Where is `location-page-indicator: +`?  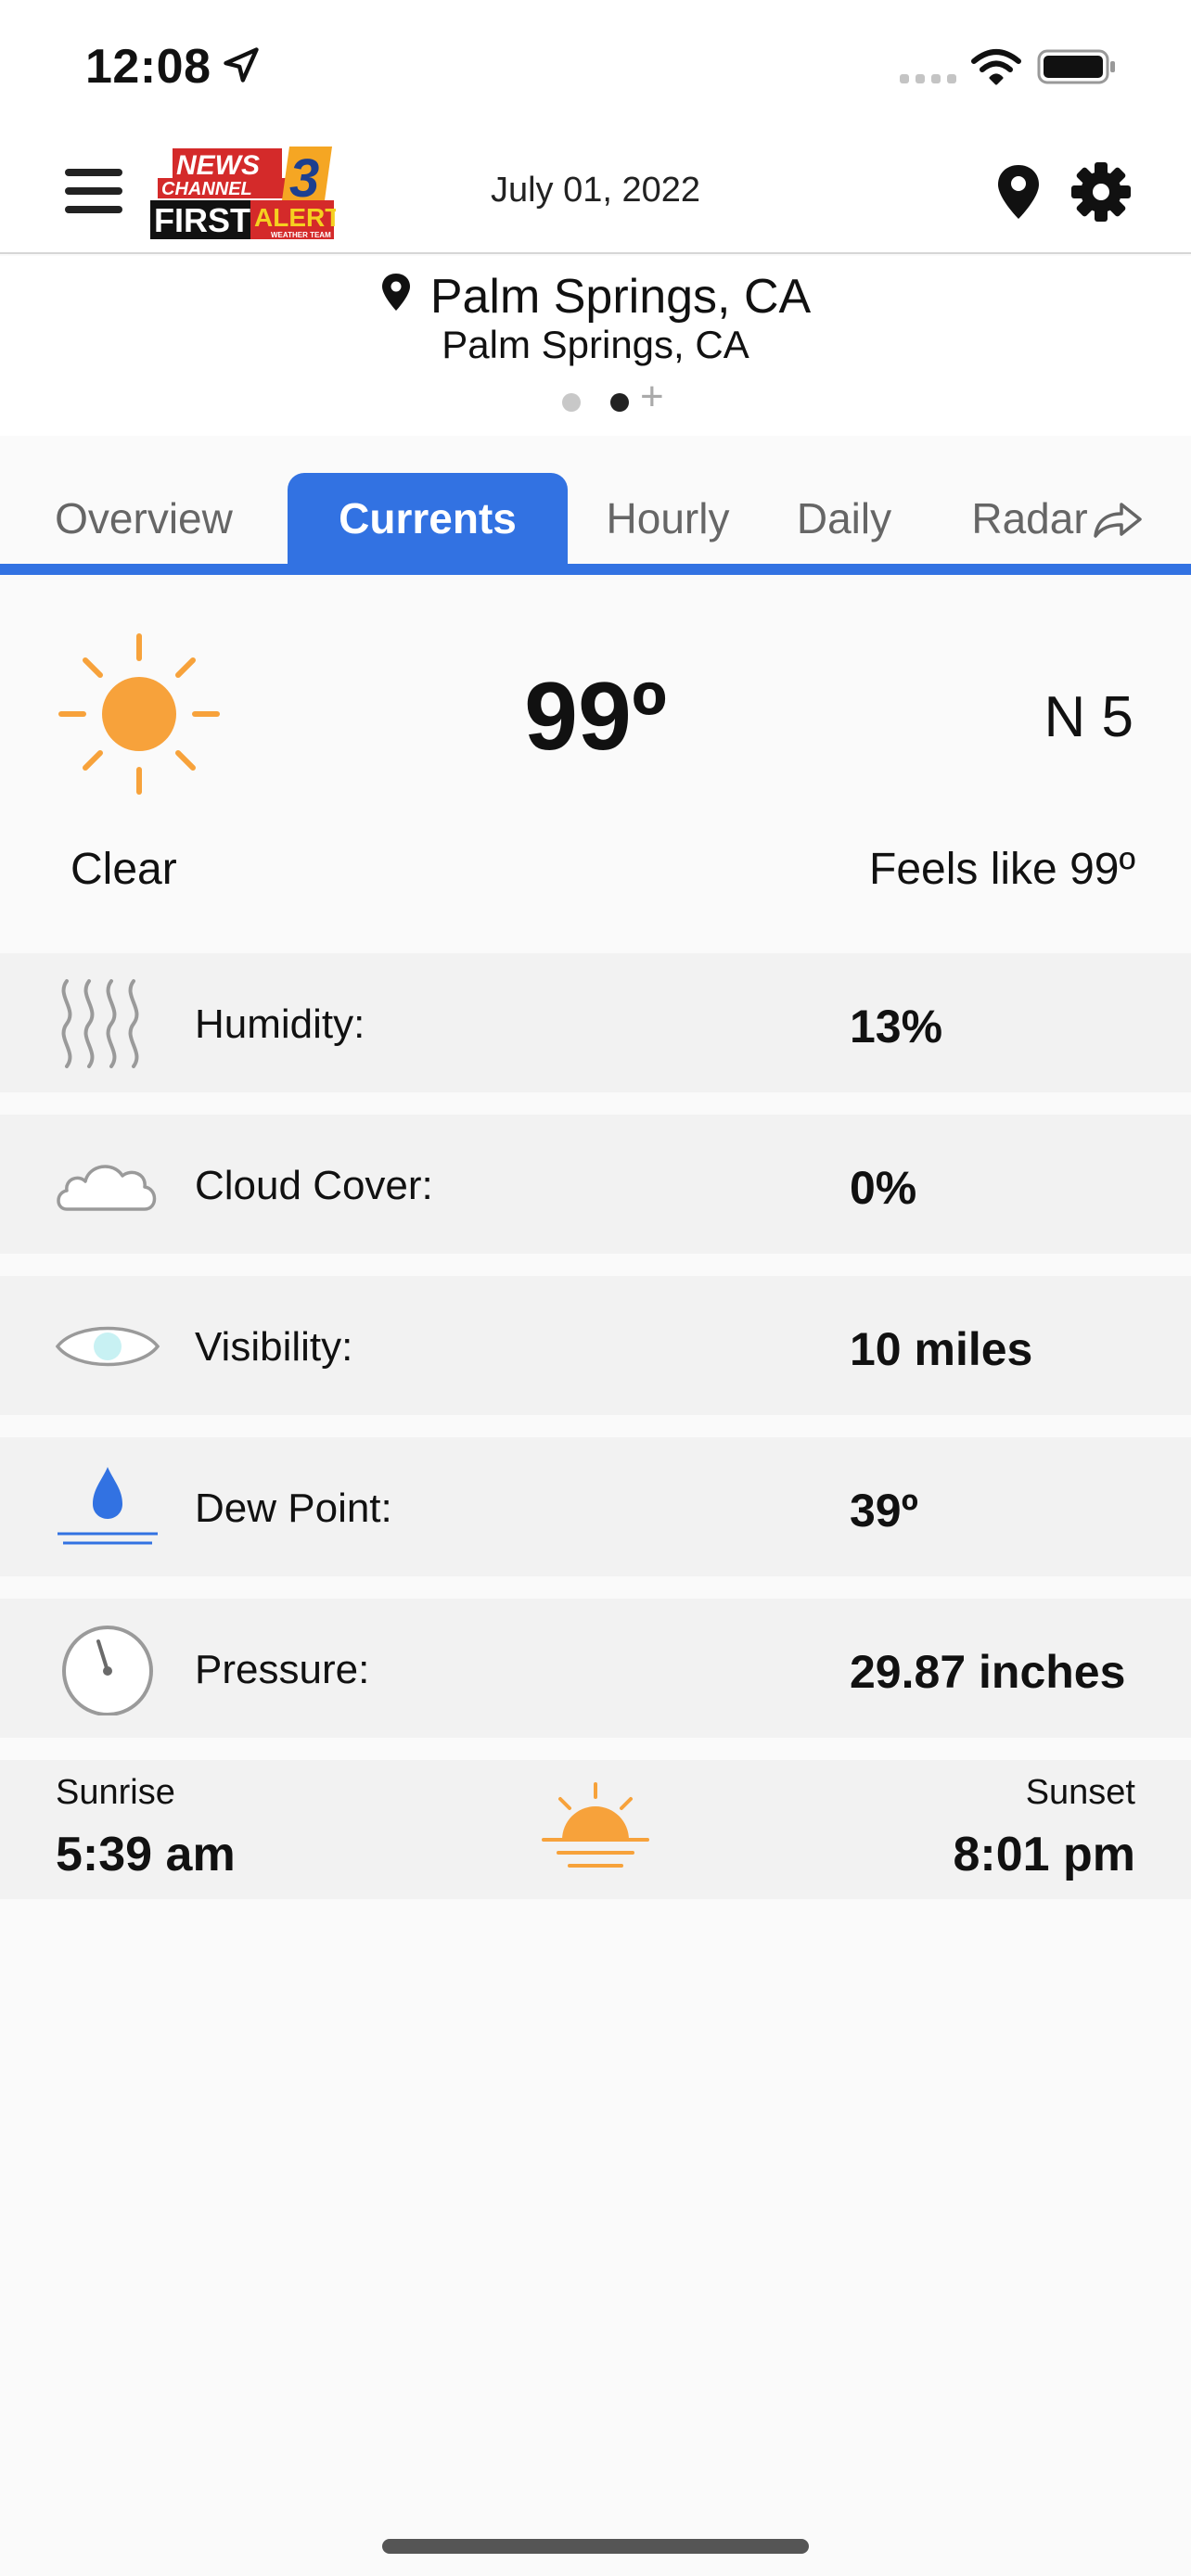
location-page-indicator: + is located at coordinates (617, 398).